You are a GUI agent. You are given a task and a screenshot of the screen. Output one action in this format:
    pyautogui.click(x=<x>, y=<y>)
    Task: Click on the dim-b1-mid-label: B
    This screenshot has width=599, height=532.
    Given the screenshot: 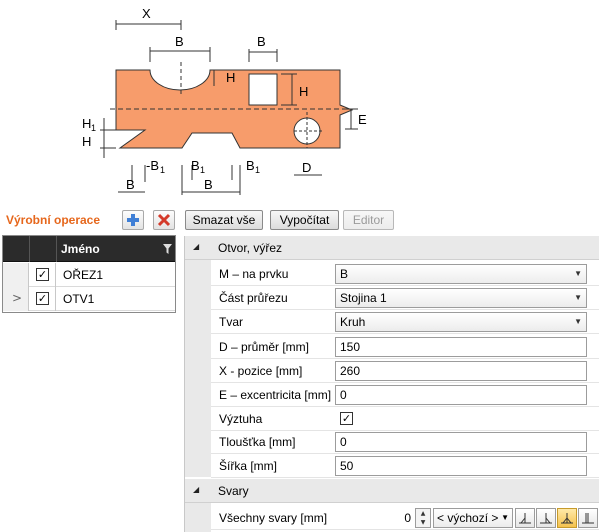 What is the action you would take?
    pyautogui.click(x=195, y=165)
    